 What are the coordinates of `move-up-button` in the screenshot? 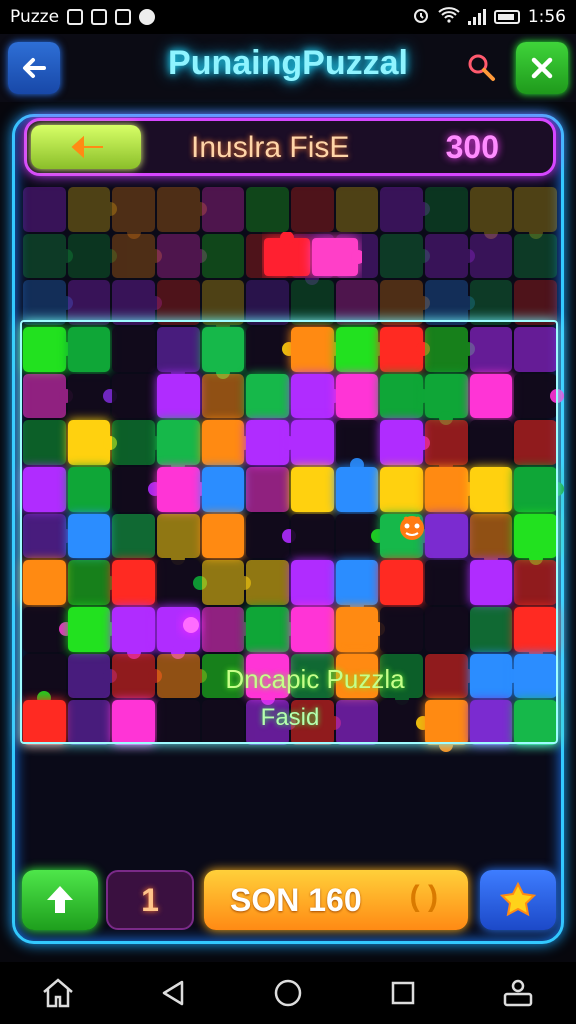 It's located at (60, 900).